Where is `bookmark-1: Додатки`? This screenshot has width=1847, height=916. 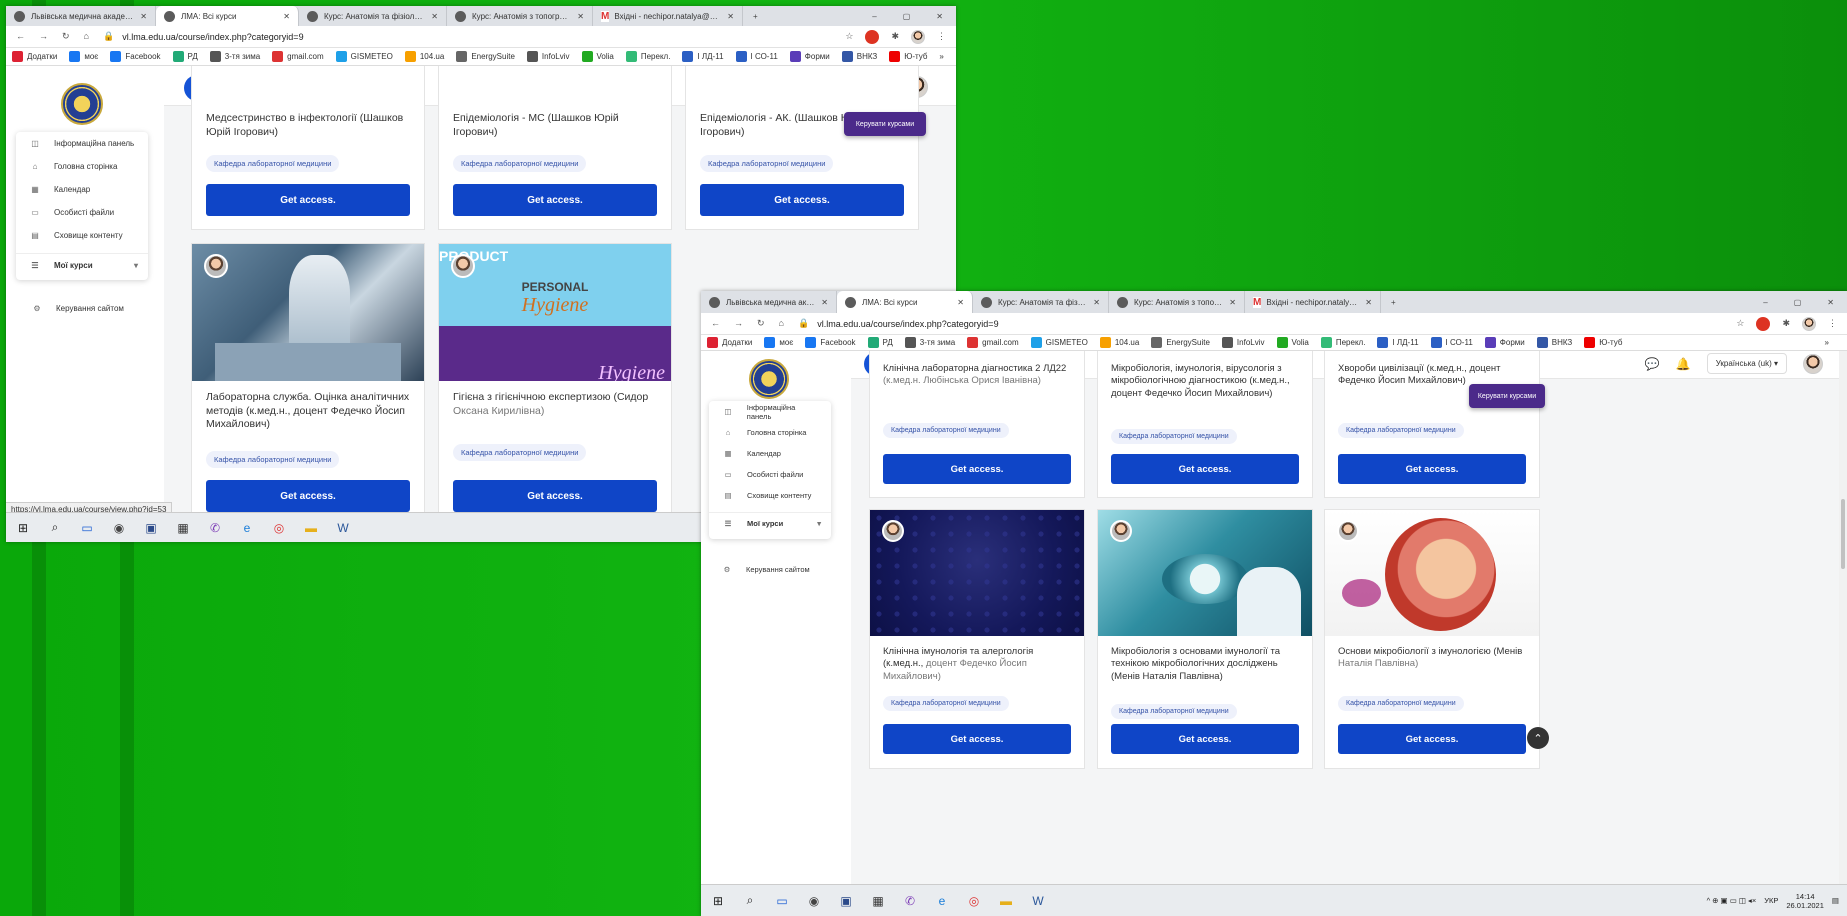
bookmark-1: Додатки is located at coordinates (34, 56).